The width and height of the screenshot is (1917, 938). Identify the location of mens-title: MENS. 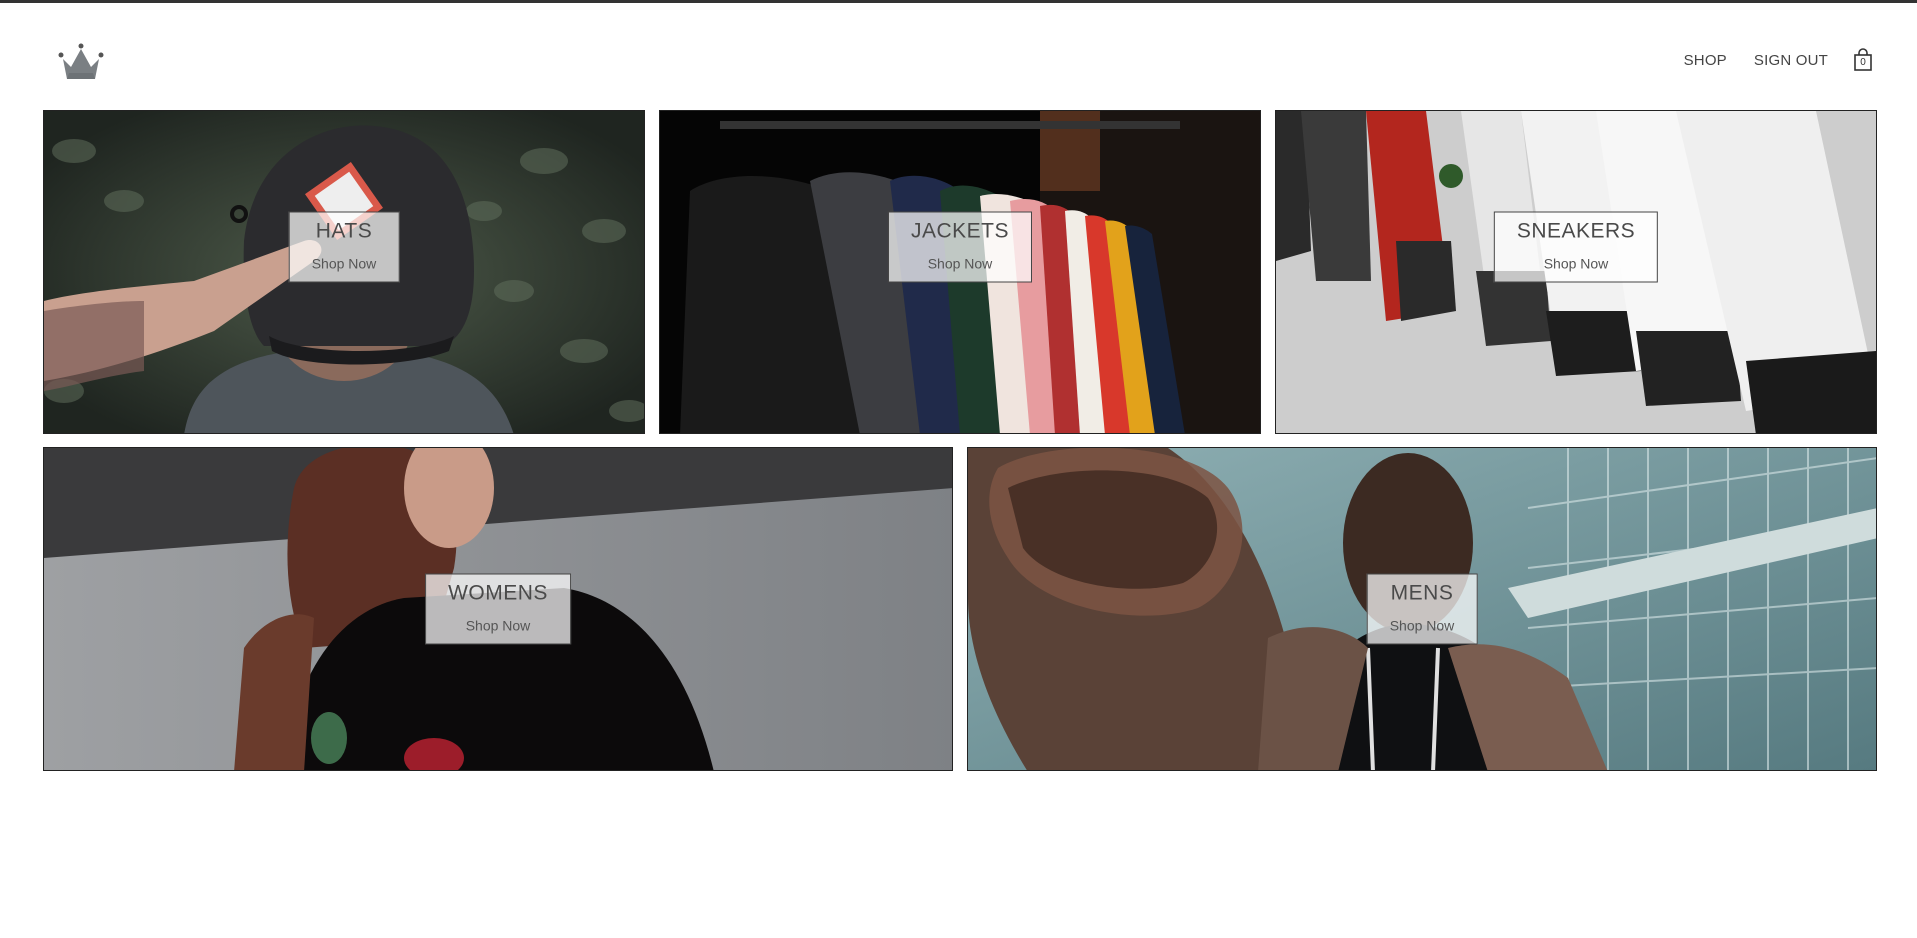
(1422, 593).